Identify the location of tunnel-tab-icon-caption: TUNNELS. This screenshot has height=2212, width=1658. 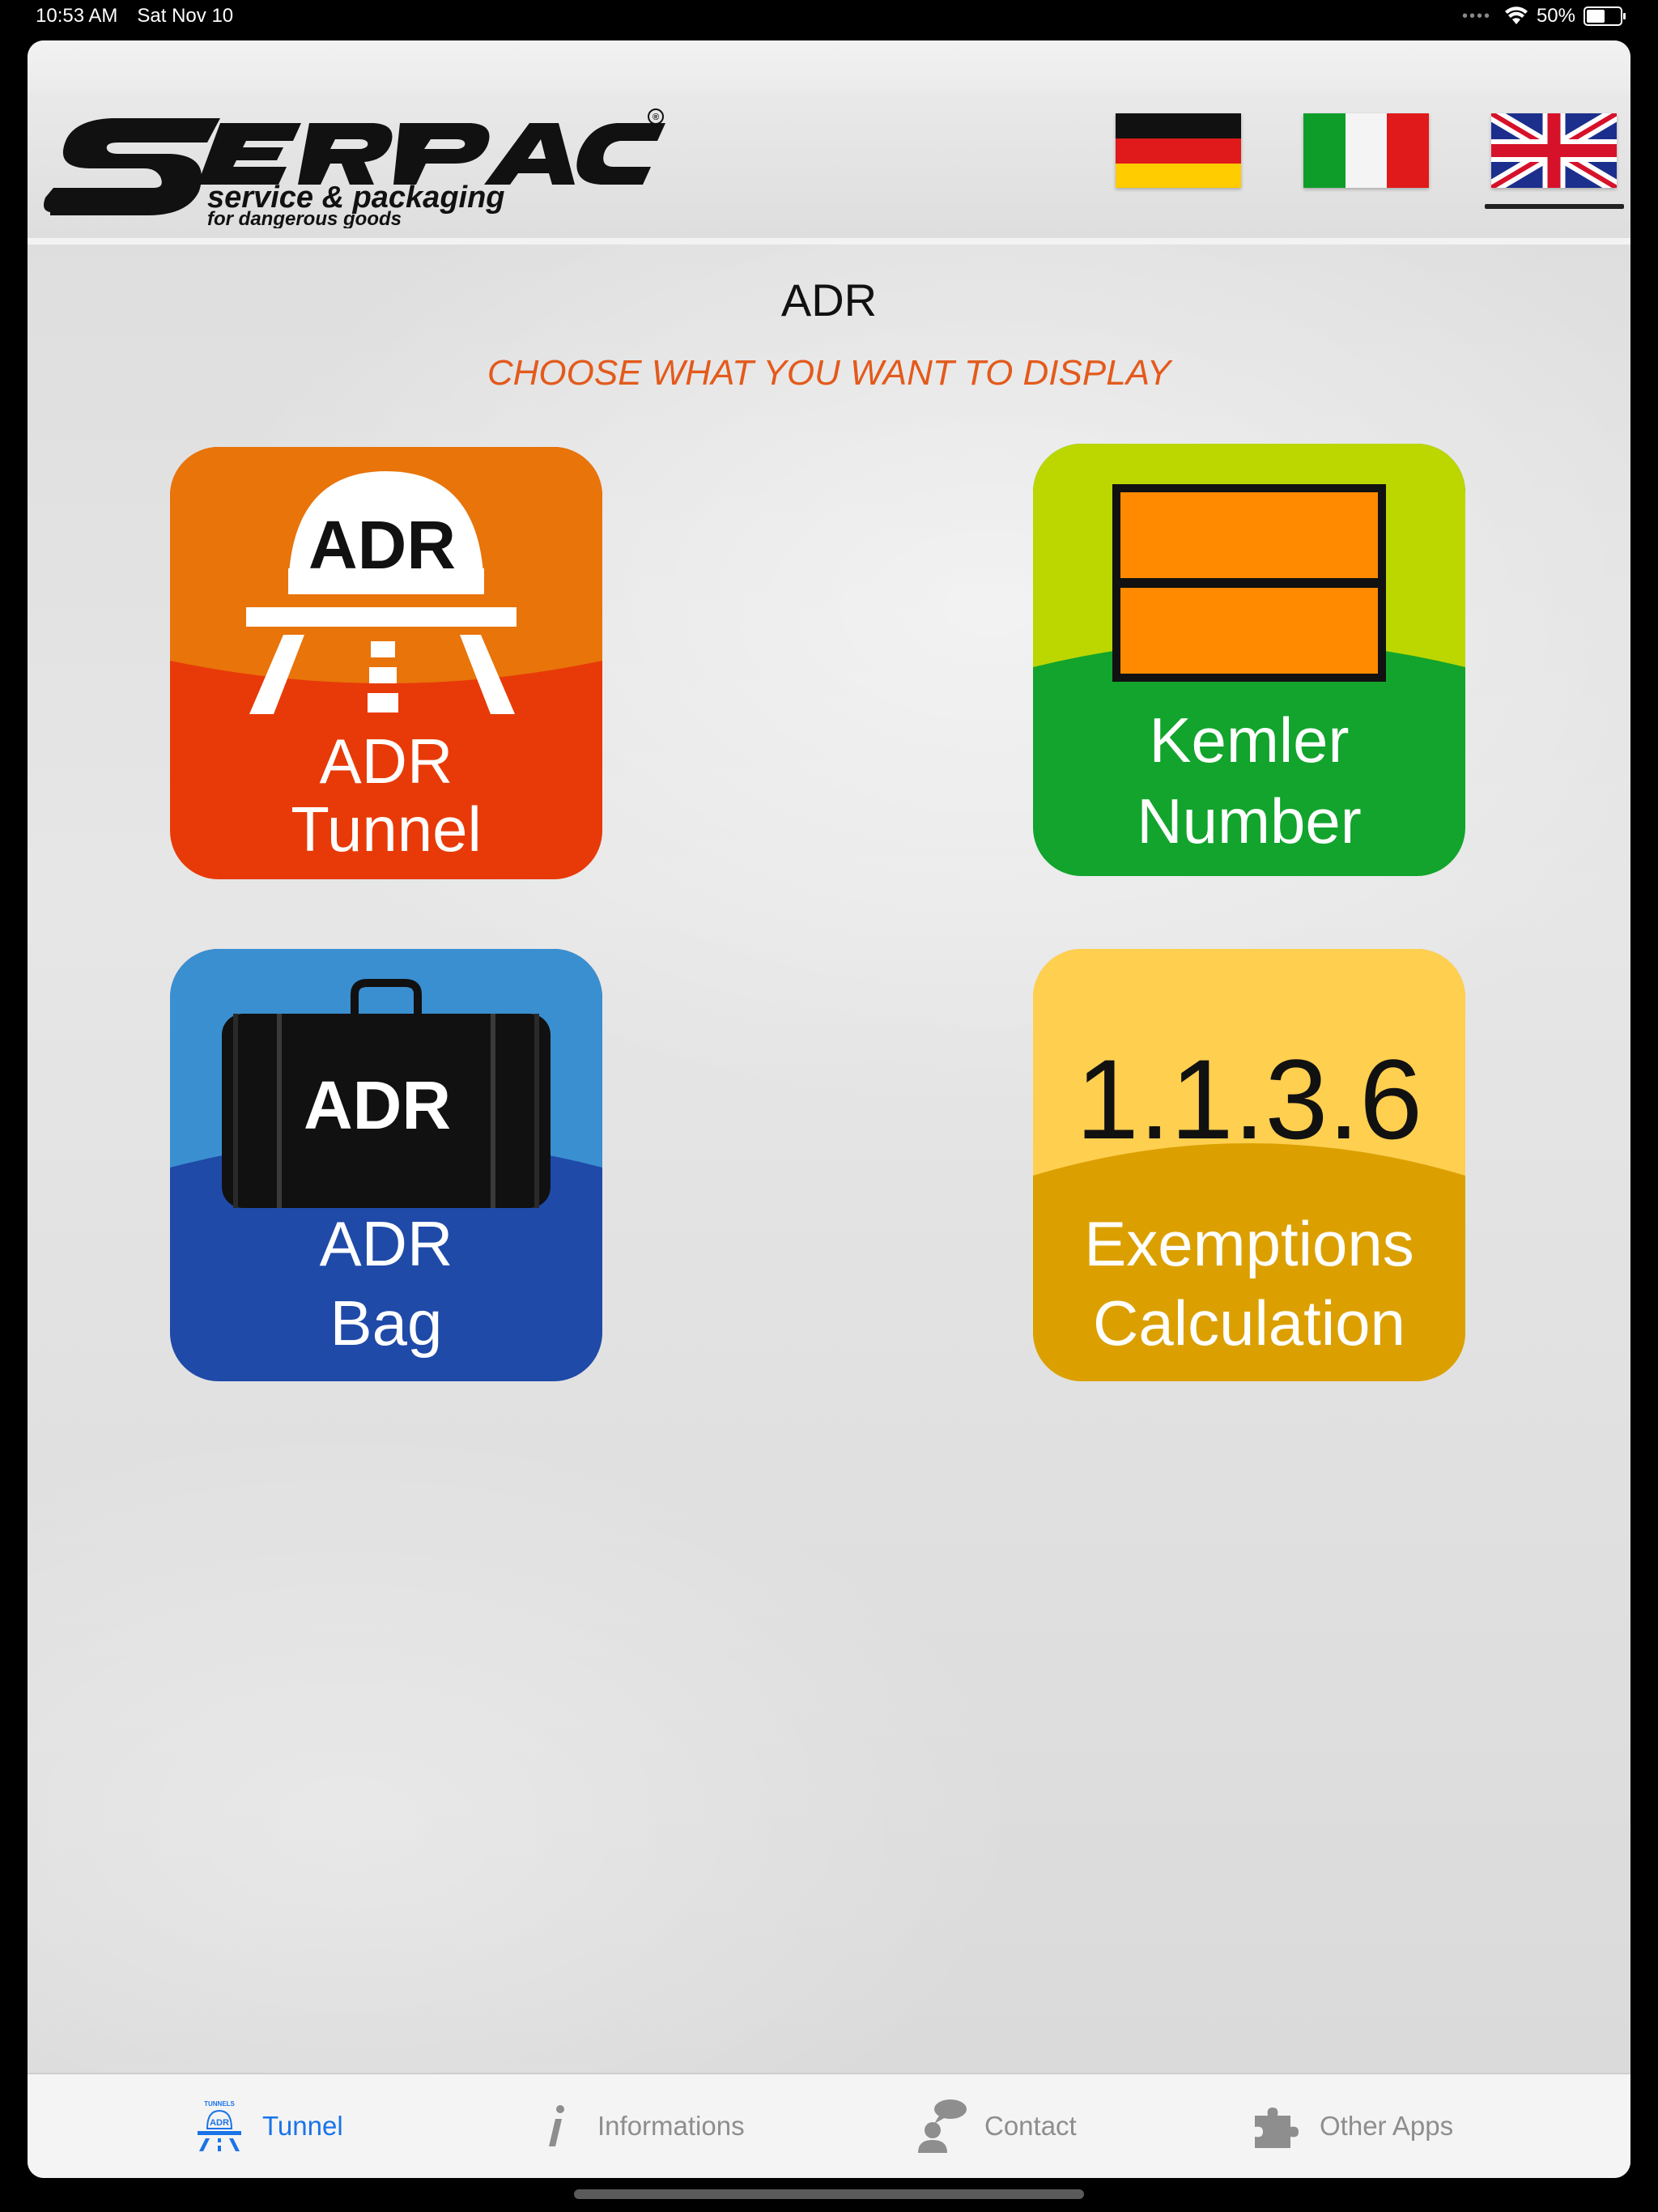
(219, 2104).